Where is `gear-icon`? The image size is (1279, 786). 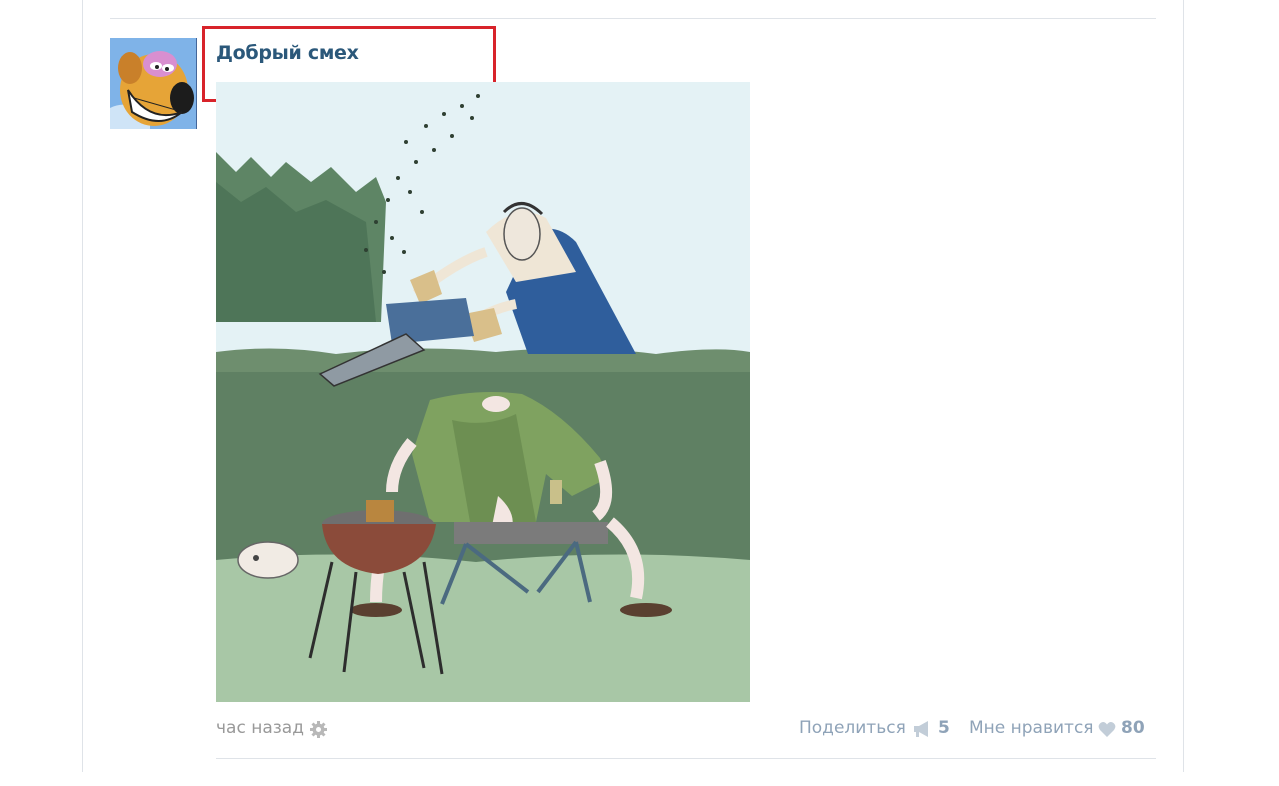
gear-icon is located at coordinates (318, 729).